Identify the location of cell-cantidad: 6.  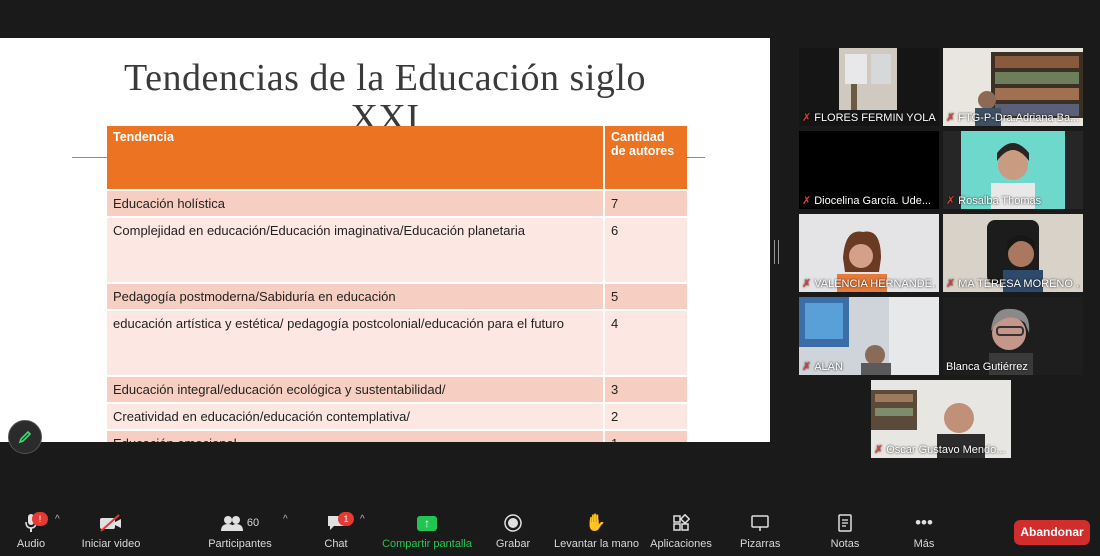
(645, 249).